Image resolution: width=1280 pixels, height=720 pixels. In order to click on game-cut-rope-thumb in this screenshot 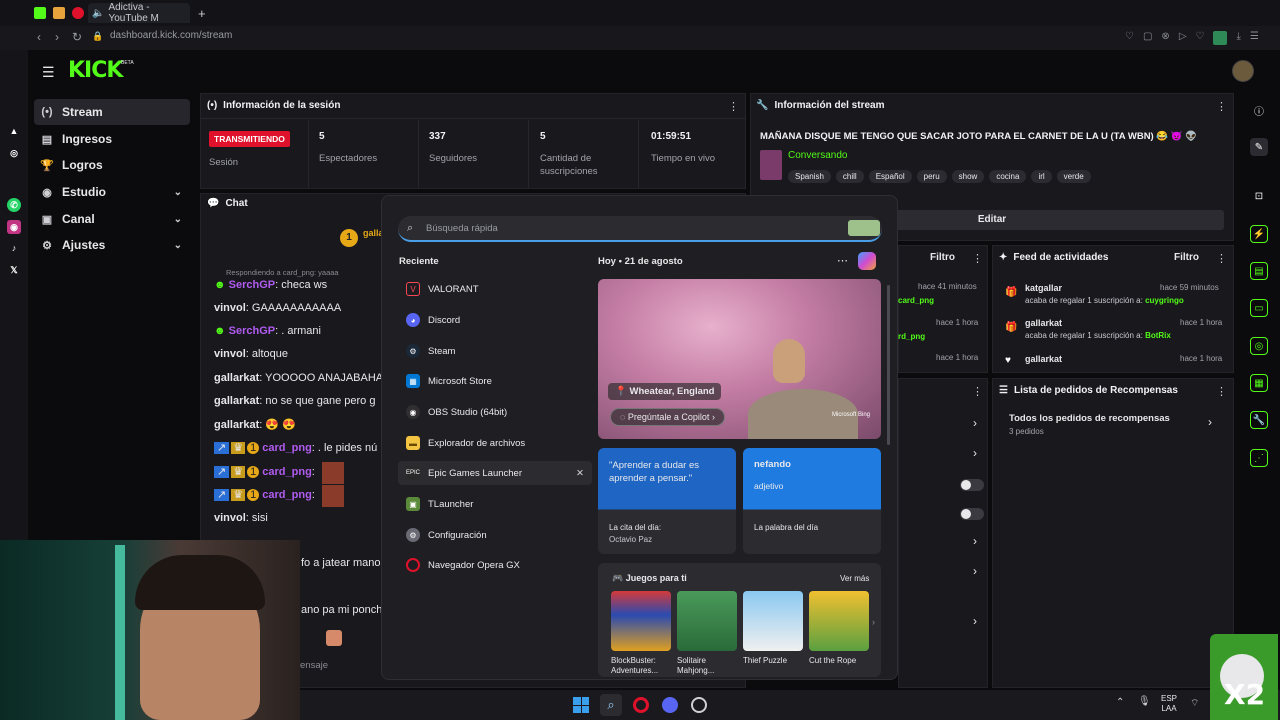, I will do `click(839, 621)`.